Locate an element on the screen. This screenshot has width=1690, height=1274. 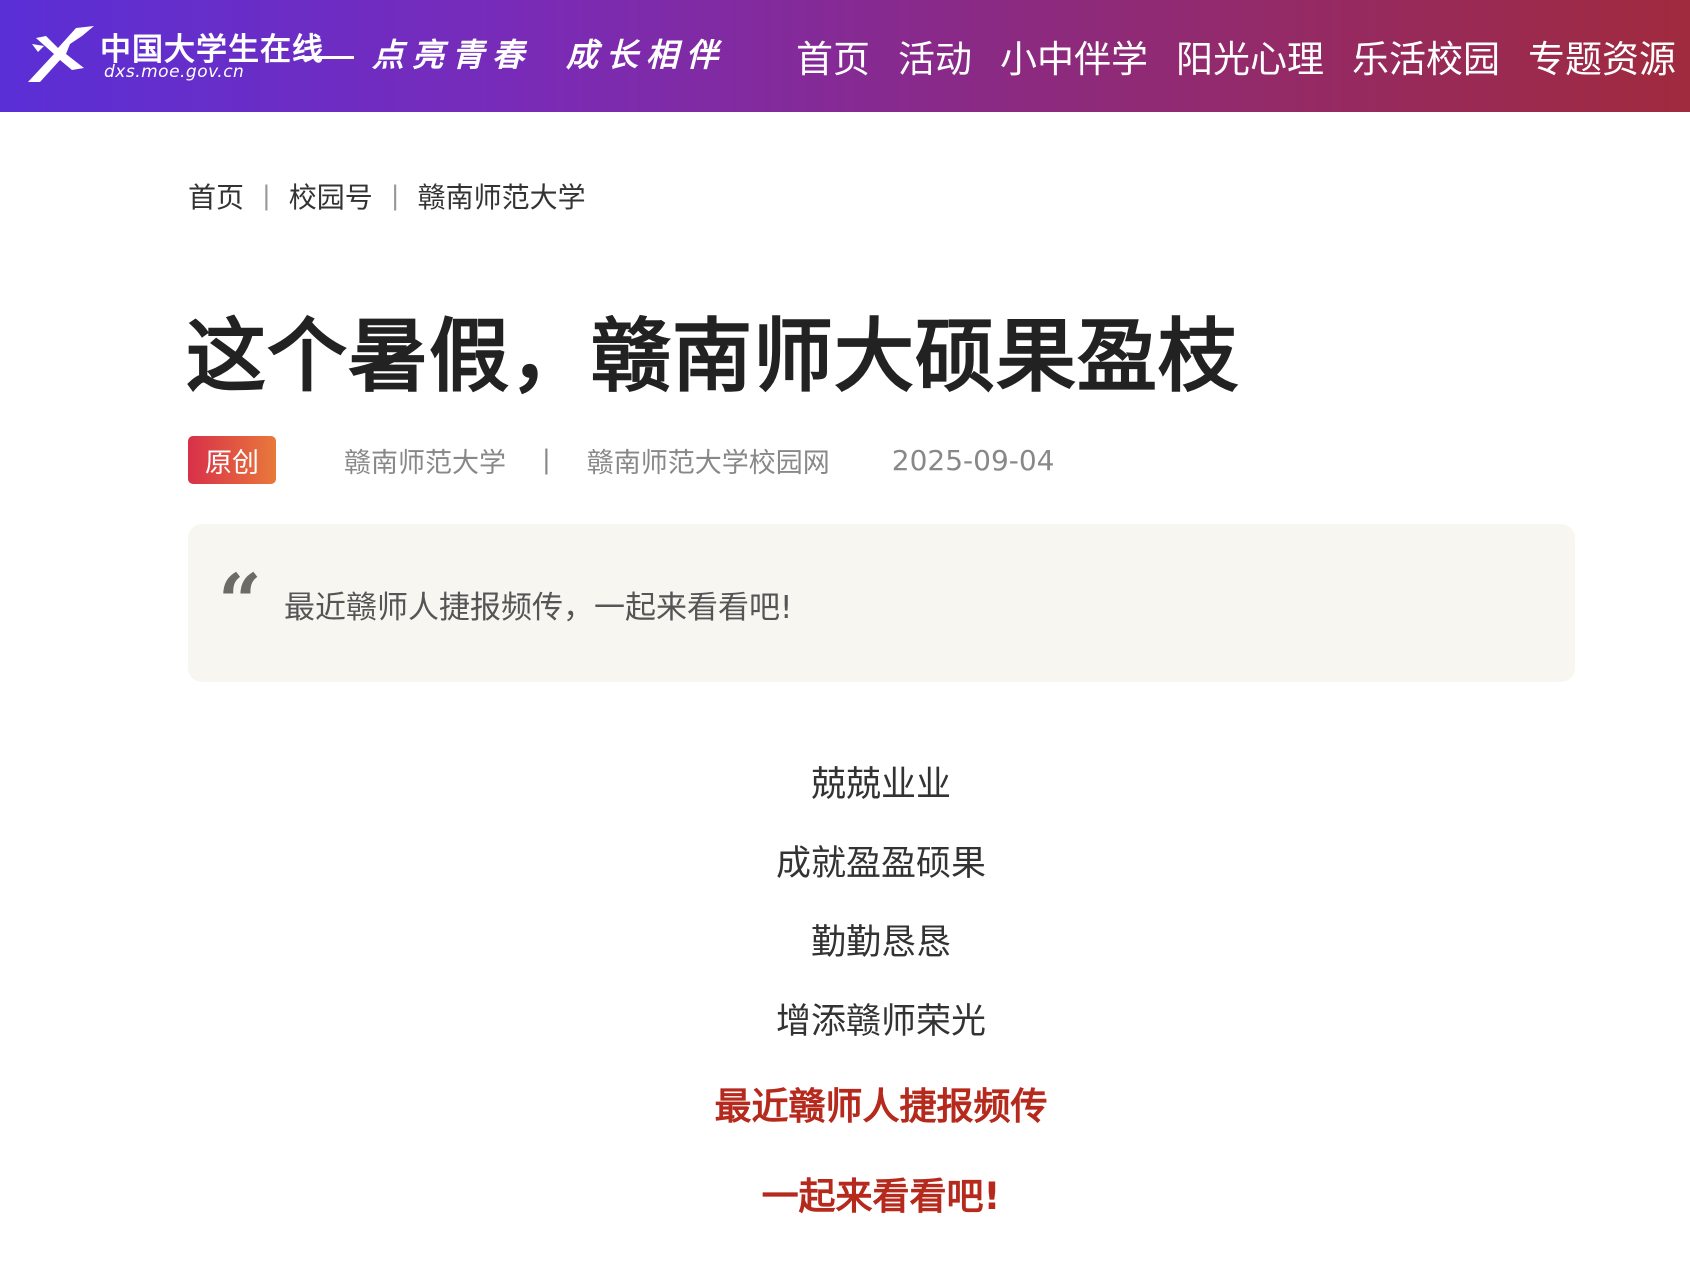
article-meta: 原创 赣南师范大学 | 赣南师范大学校园网 2025-09-04 is located at coordinates (621, 460).